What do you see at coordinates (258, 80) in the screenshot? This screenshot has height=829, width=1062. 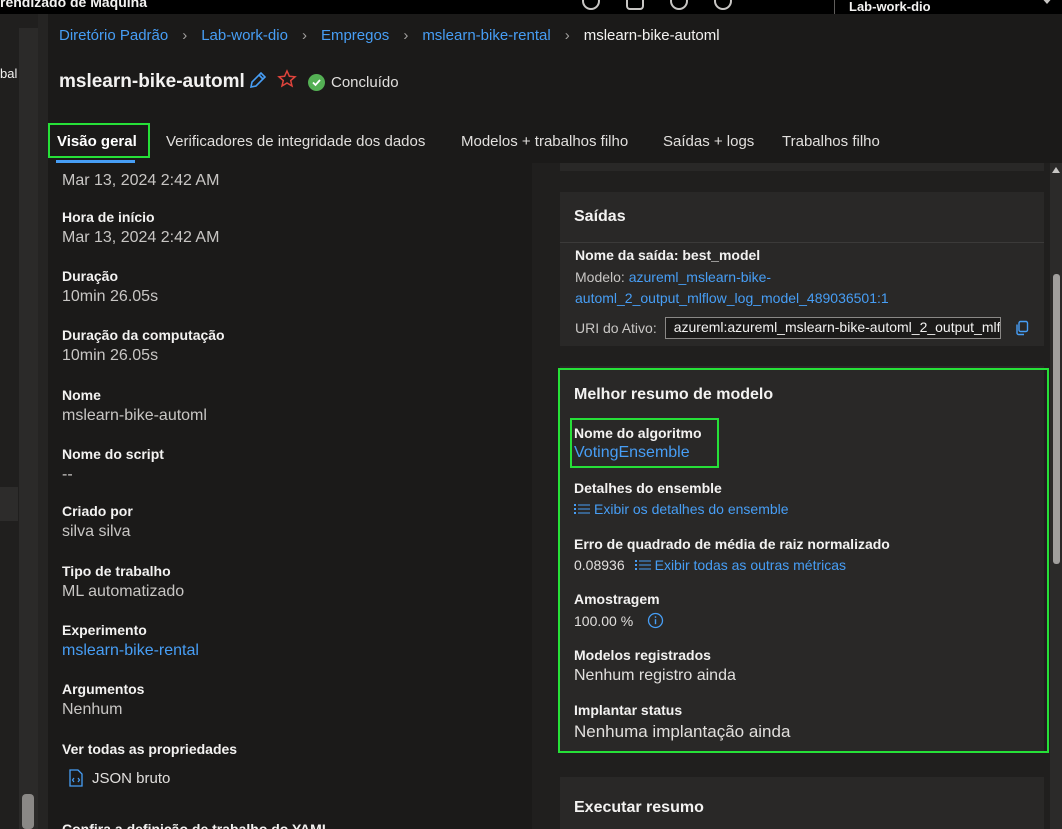 I see `edit-pencil-icon` at bounding box center [258, 80].